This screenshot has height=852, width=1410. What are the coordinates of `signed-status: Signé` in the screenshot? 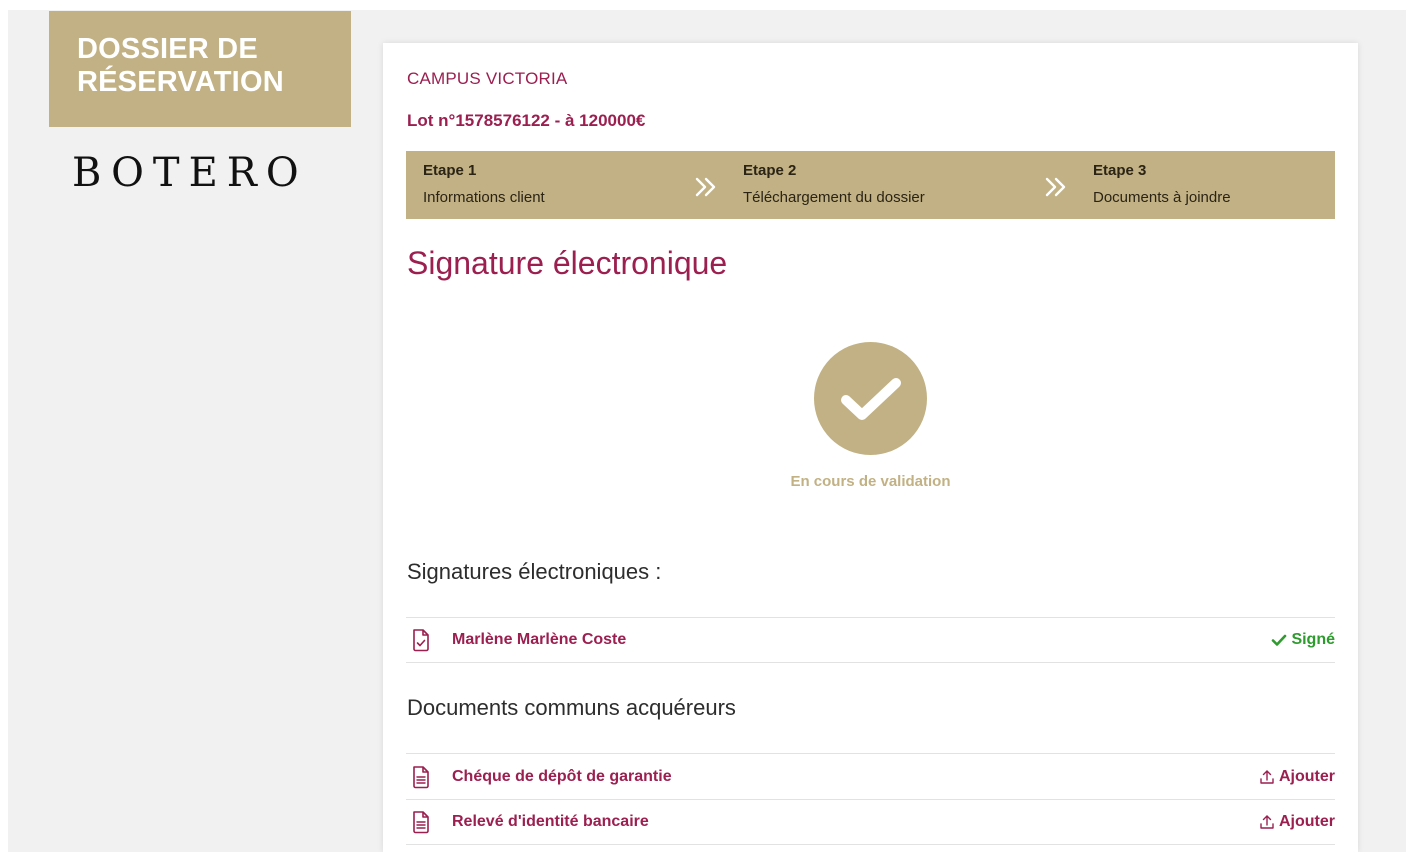 It's located at (1303, 640).